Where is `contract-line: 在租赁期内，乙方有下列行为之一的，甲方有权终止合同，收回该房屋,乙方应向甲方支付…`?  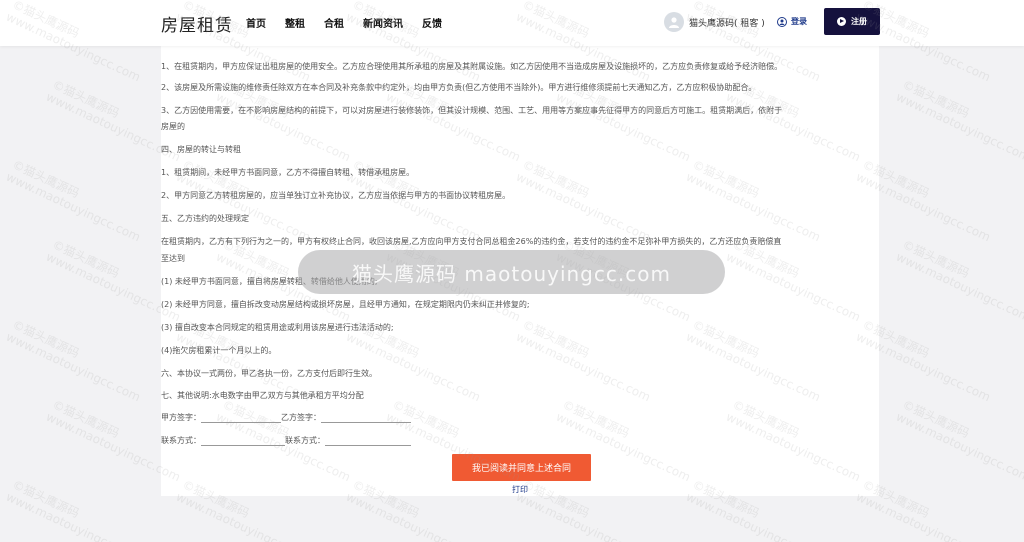 contract-line: 在租赁期内，乙方有下列行为之一的，甲方有权终止合同，收回该房屋,乙方应向甲方支付… is located at coordinates (471, 241).